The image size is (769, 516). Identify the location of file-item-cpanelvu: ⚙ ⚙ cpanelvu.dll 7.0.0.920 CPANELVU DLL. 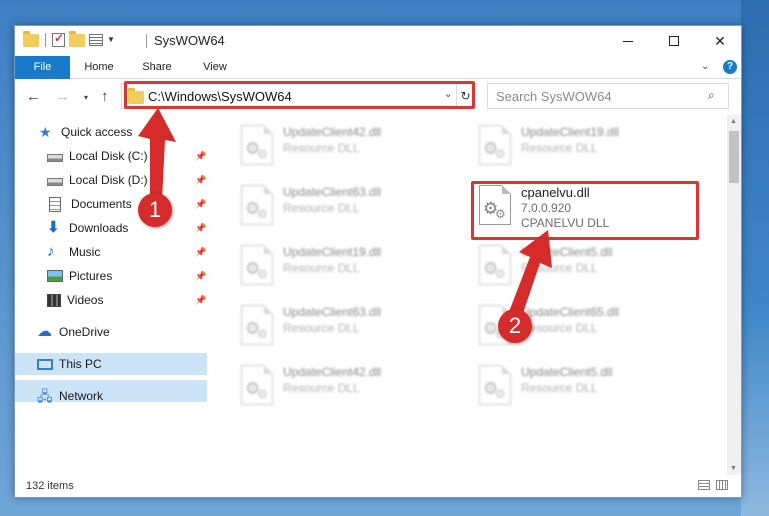
(581, 207).